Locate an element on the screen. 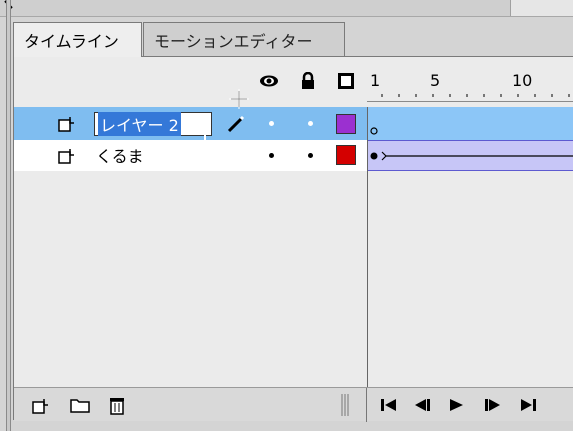 This screenshot has width=573, height=431. tab-timeline: タイムライン is located at coordinates (77, 39).